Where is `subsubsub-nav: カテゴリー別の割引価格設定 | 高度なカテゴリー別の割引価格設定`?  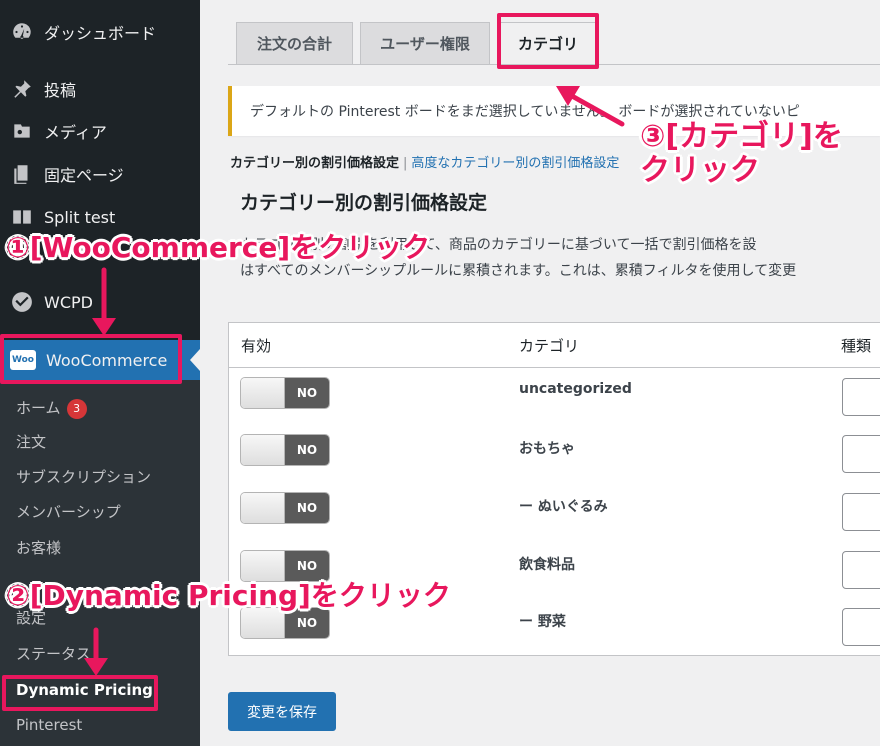 subsubsub-nav: カテゴリー別の割引価格設定 | 高度なカテゴリー別の割引価格設定 is located at coordinates (424, 161).